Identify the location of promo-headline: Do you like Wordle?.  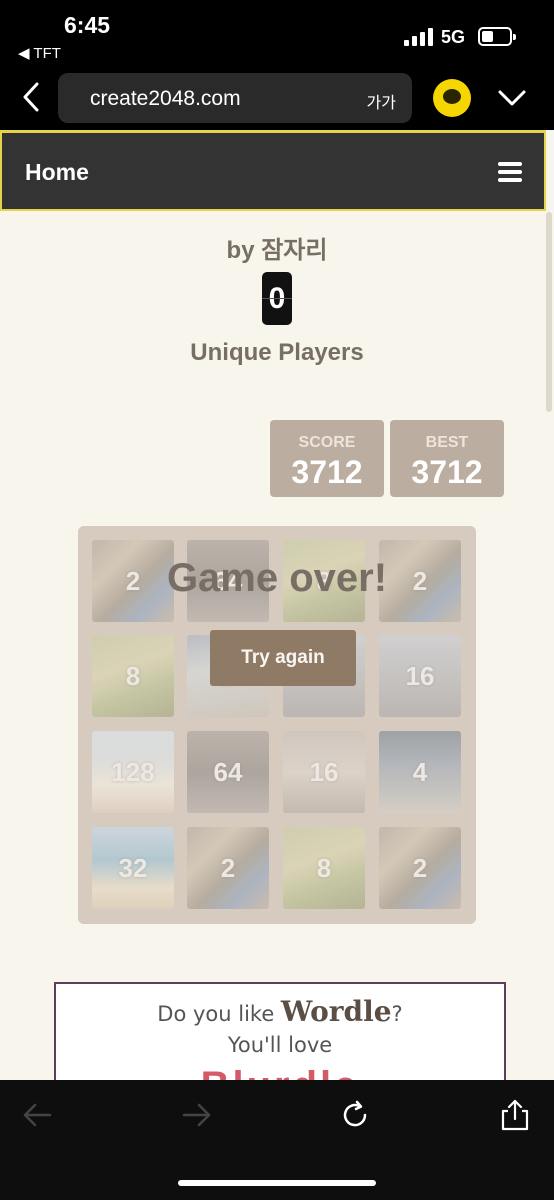
(280, 1011).